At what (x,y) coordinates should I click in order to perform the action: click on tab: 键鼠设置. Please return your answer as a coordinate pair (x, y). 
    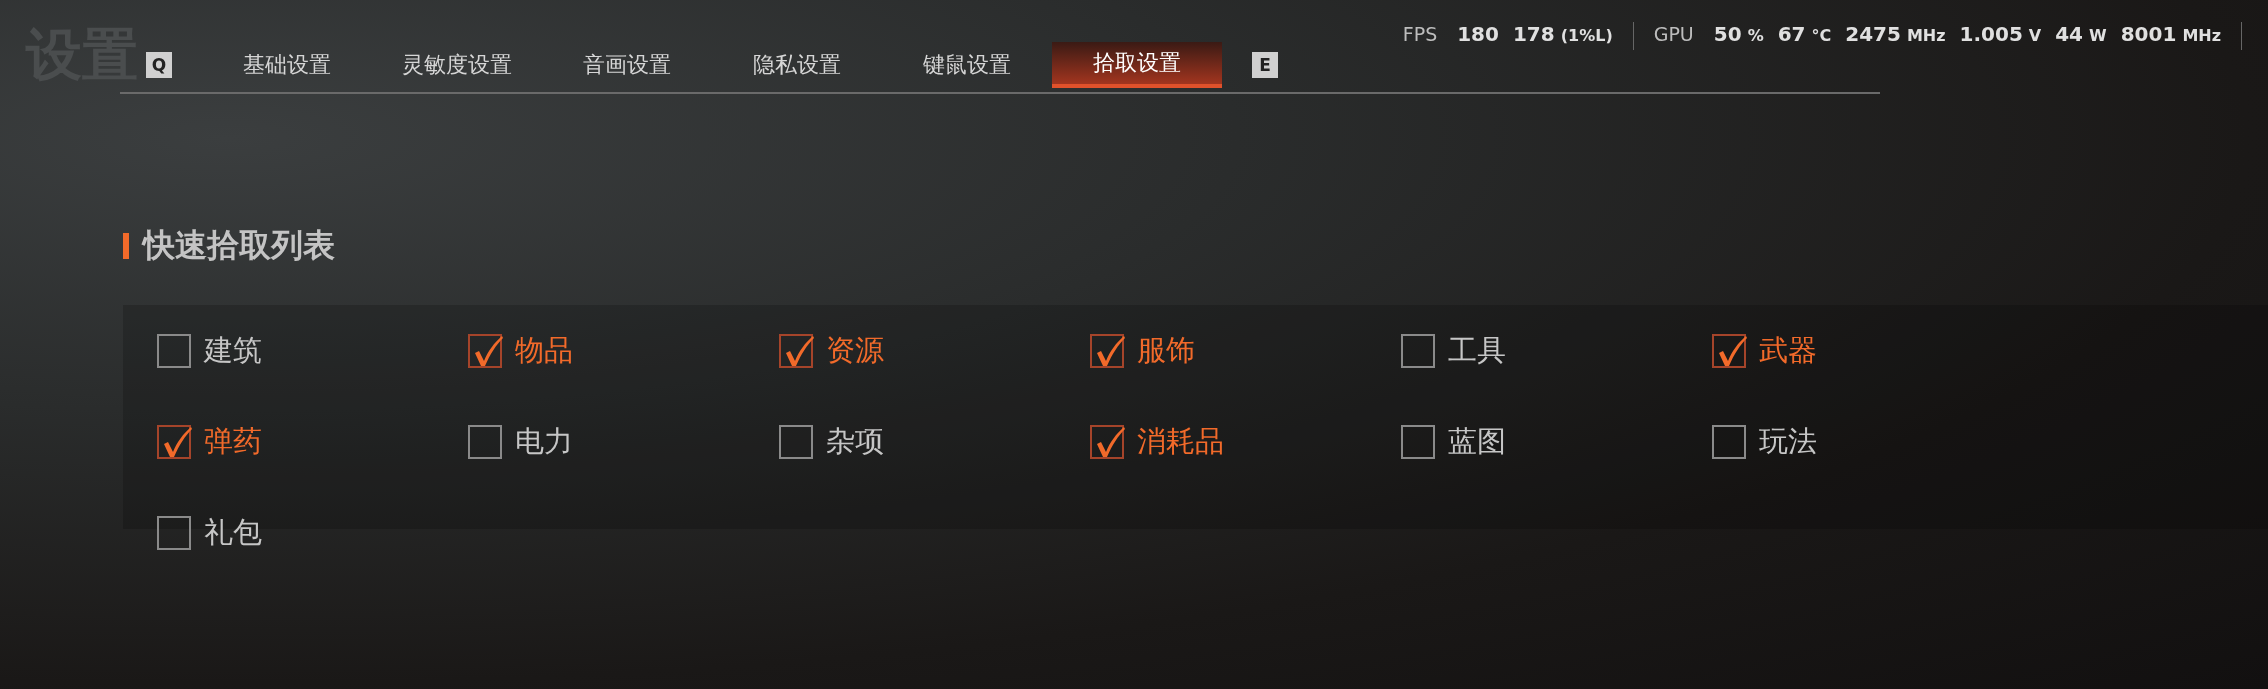
    Looking at the image, I should click on (967, 65).